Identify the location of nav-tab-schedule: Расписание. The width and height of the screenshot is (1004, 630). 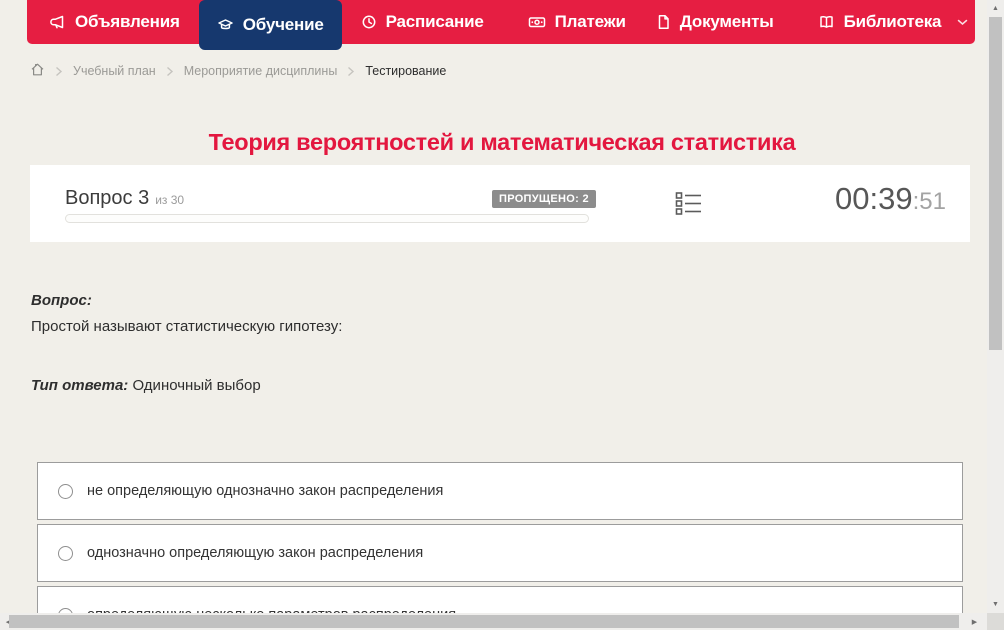
(422, 22).